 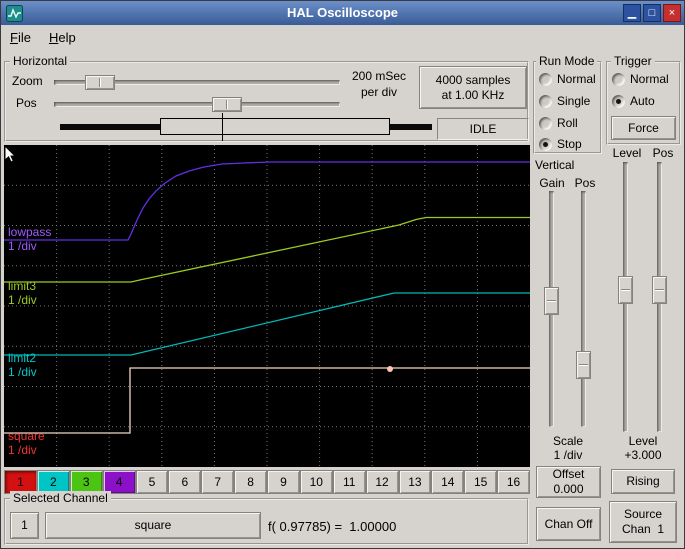 I want to click on close-icon: ×, so click(x=672, y=13).